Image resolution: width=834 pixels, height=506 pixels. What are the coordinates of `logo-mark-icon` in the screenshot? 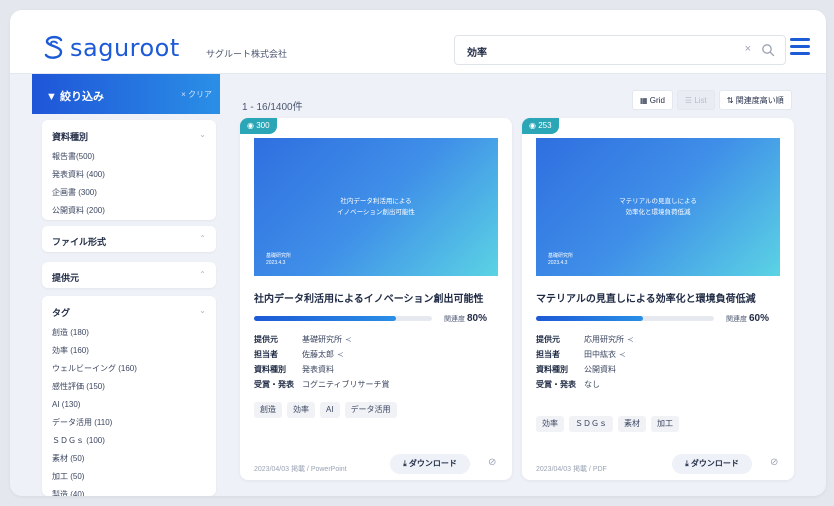 It's located at (53, 47).